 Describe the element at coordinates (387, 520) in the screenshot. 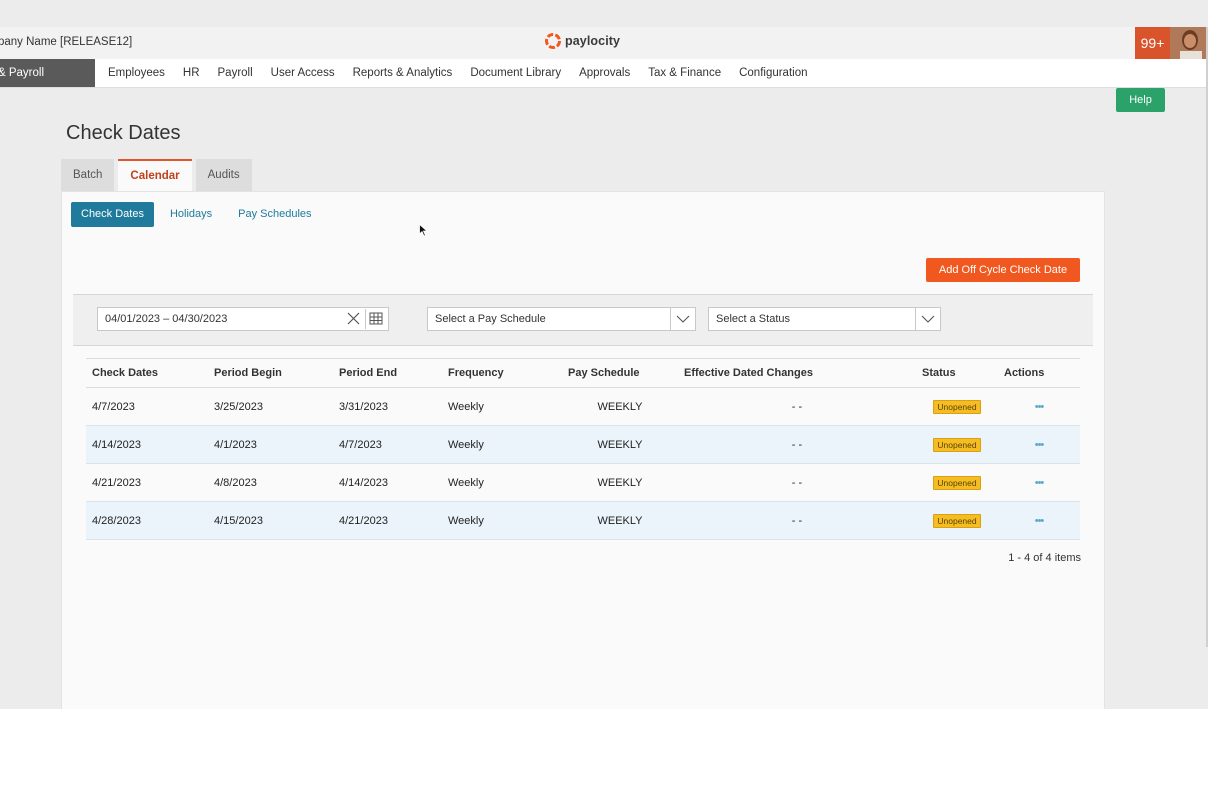

I see `cell-period-end: 4/21/2023` at that location.